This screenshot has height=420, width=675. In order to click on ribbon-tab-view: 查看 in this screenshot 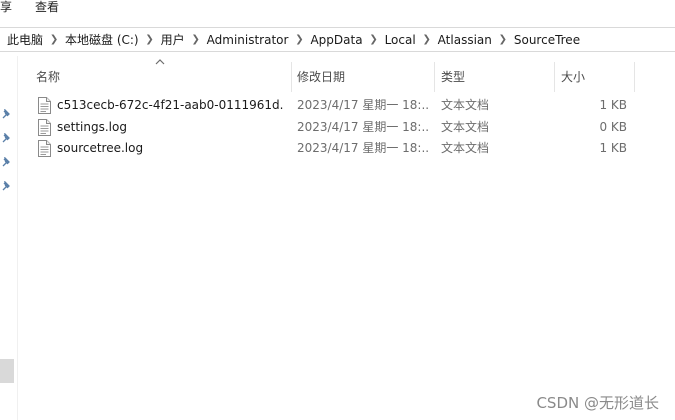, I will do `click(47, 7)`.